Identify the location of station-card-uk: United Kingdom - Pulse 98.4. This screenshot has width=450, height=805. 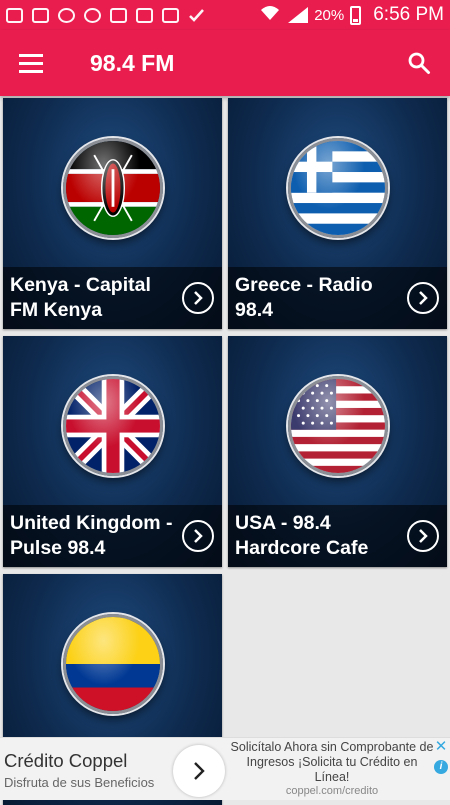
(112, 451).